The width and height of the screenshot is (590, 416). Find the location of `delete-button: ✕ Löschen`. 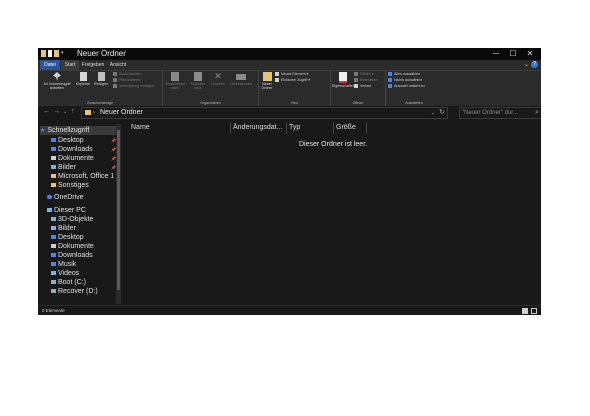

delete-button: ✕ Löschen is located at coordinates (218, 79).